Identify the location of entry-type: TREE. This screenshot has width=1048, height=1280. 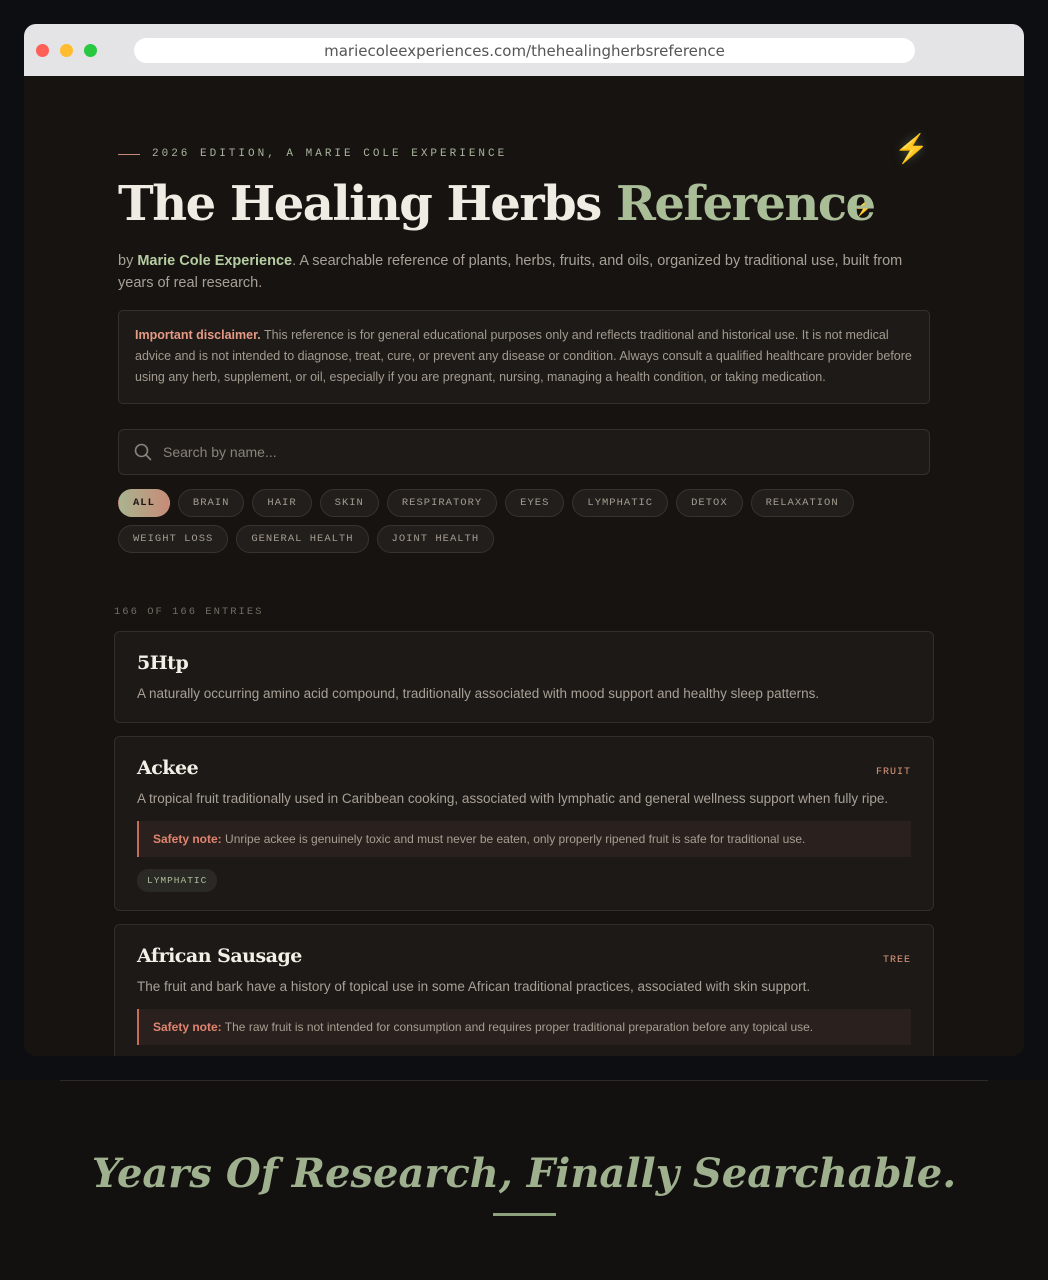
(896, 960).